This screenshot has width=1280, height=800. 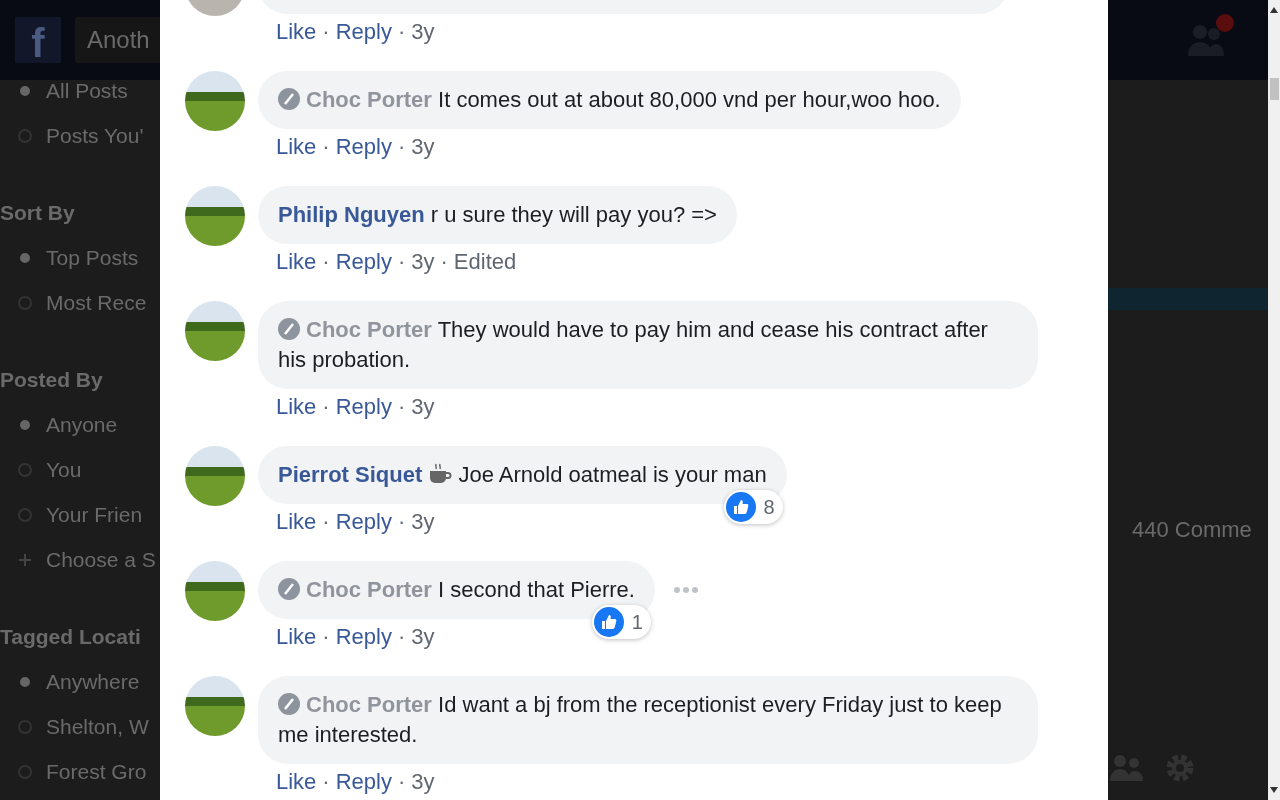 What do you see at coordinates (640, 720) in the screenshot?
I see `comment-text: Choc Porter Id want a bj from the receptionist every Friday just to keep me interested.` at bounding box center [640, 720].